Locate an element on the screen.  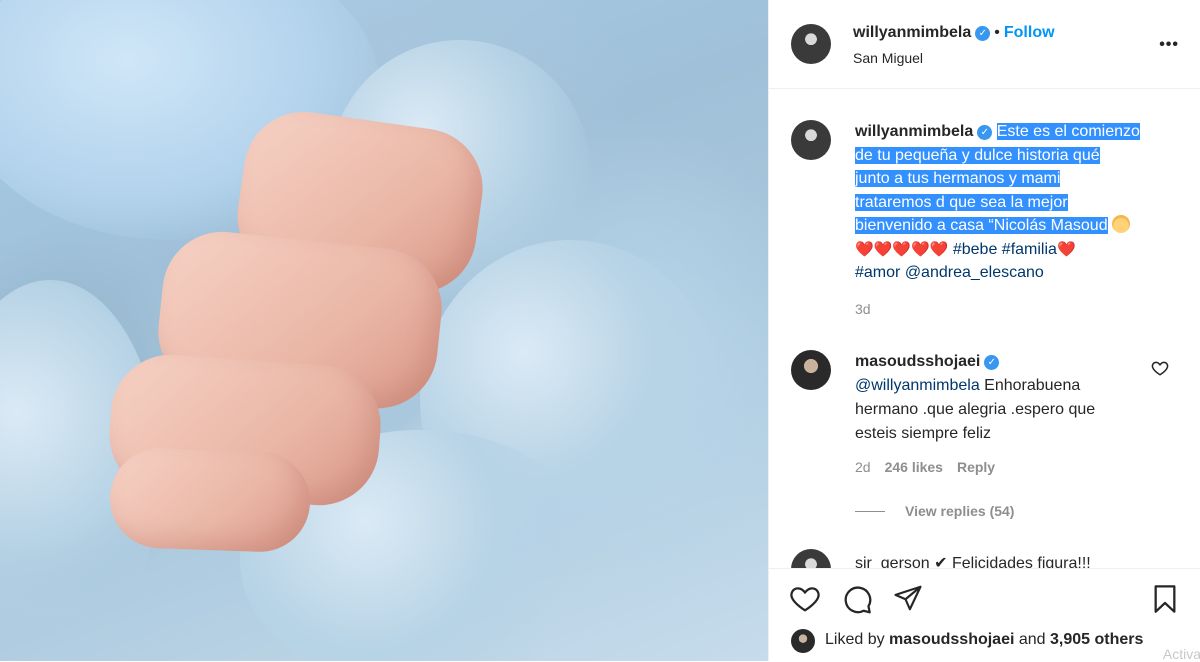
heart-emoji: ❤️ is located at coordinates (1066, 249).